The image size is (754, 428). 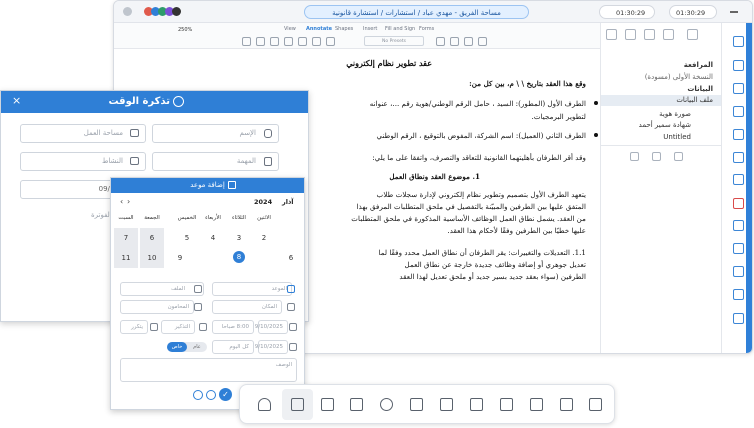 What do you see at coordinates (252, 289) in the screenshot?
I see `date-label-field: الموعد` at bounding box center [252, 289].